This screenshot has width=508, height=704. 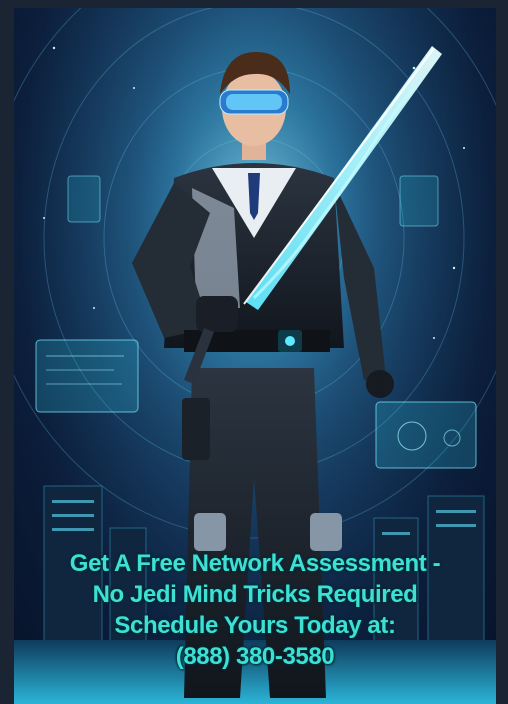 I want to click on hologram-panel-right, so click(x=426, y=435).